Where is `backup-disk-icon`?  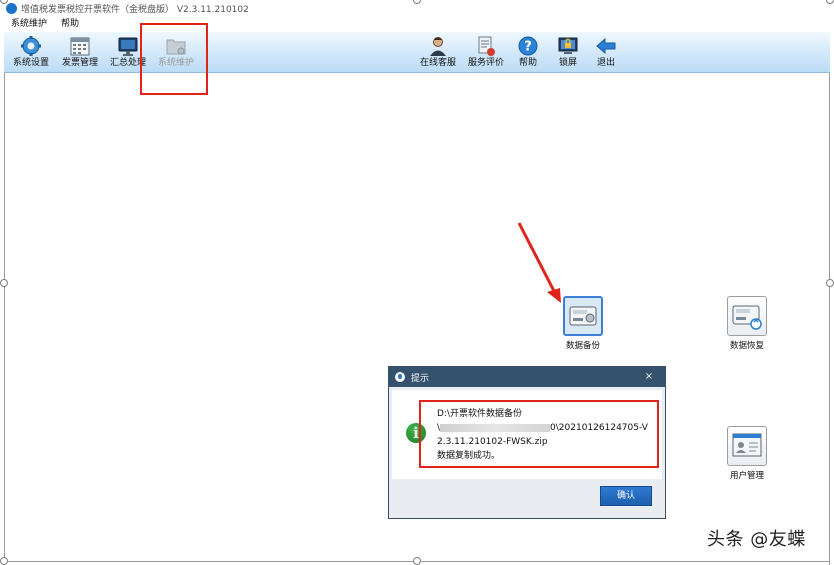
backup-disk-icon is located at coordinates (583, 316).